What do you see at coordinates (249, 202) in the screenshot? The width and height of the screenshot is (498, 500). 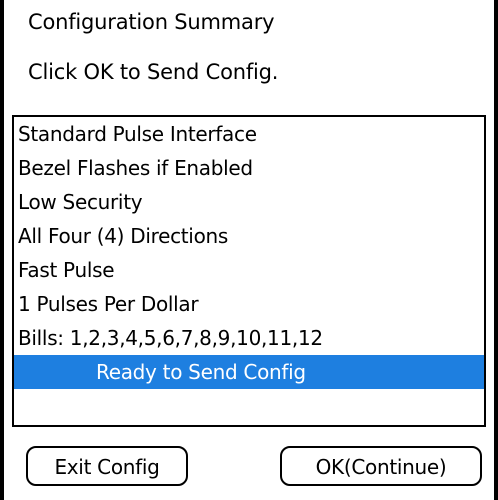 I see `list-item-security: Low Security` at bounding box center [249, 202].